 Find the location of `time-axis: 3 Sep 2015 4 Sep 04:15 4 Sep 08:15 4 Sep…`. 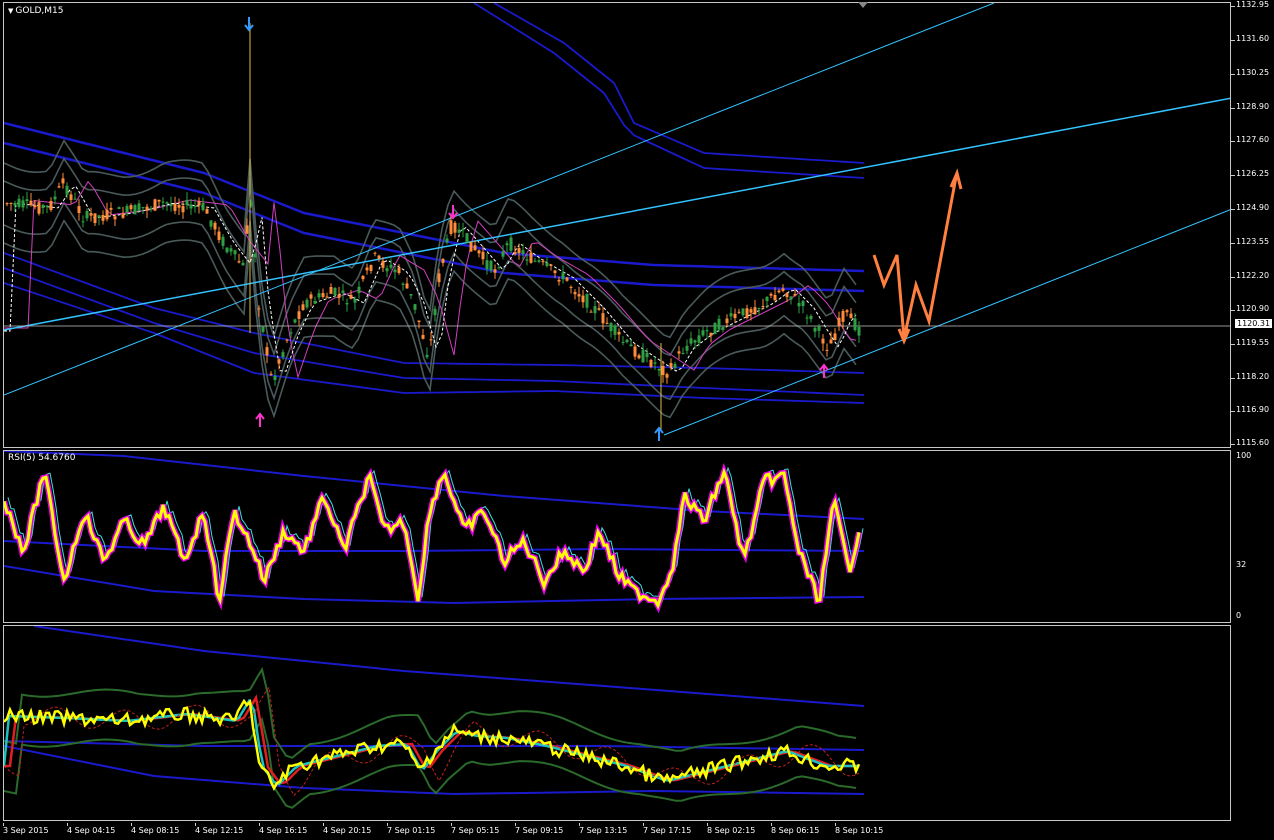

time-axis: 3 Sep 2015 4 Sep 04:15 4 Sep 08:15 4 Sep… is located at coordinates (617, 831).